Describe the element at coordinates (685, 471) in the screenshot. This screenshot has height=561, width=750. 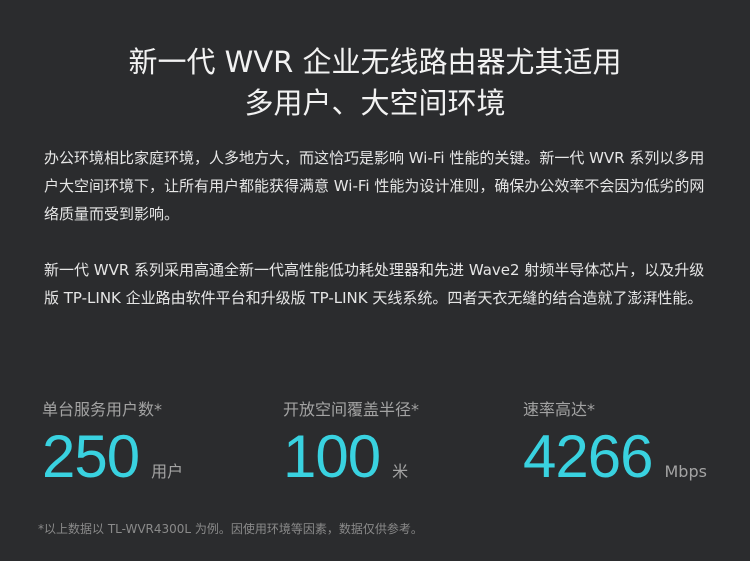
I see `stat-unit: Mbps` at that location.